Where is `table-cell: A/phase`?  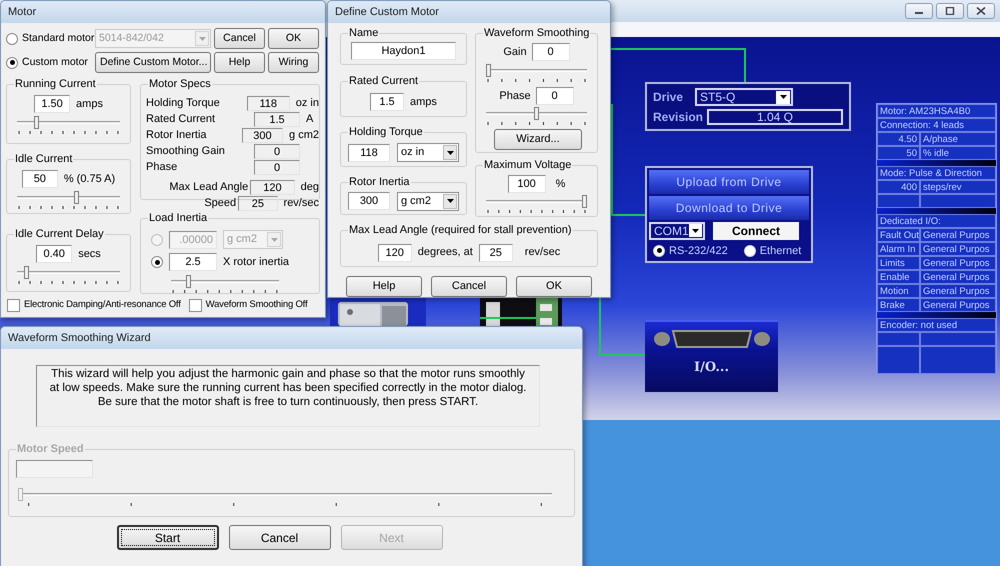 table-cell: A/phase is located at coordinates (958, 139).